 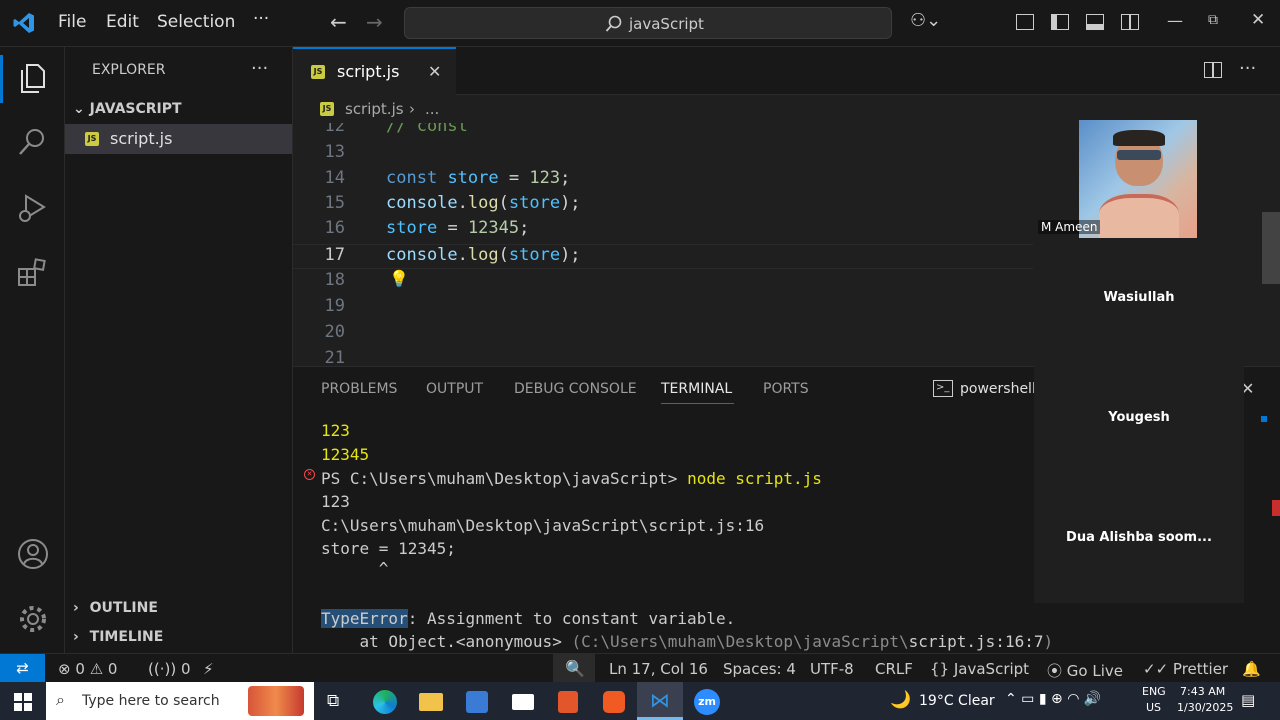 I want to click on search-highlight-image, so click(x=276, y=701).